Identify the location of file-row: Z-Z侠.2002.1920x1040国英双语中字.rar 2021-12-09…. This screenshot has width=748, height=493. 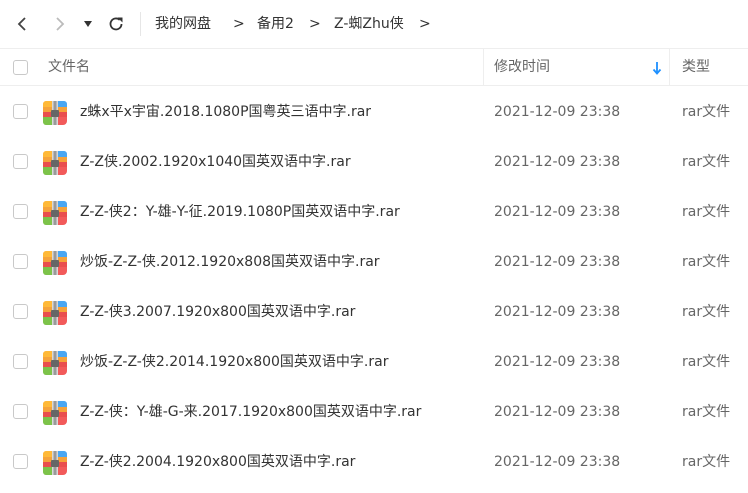
(374, 162).